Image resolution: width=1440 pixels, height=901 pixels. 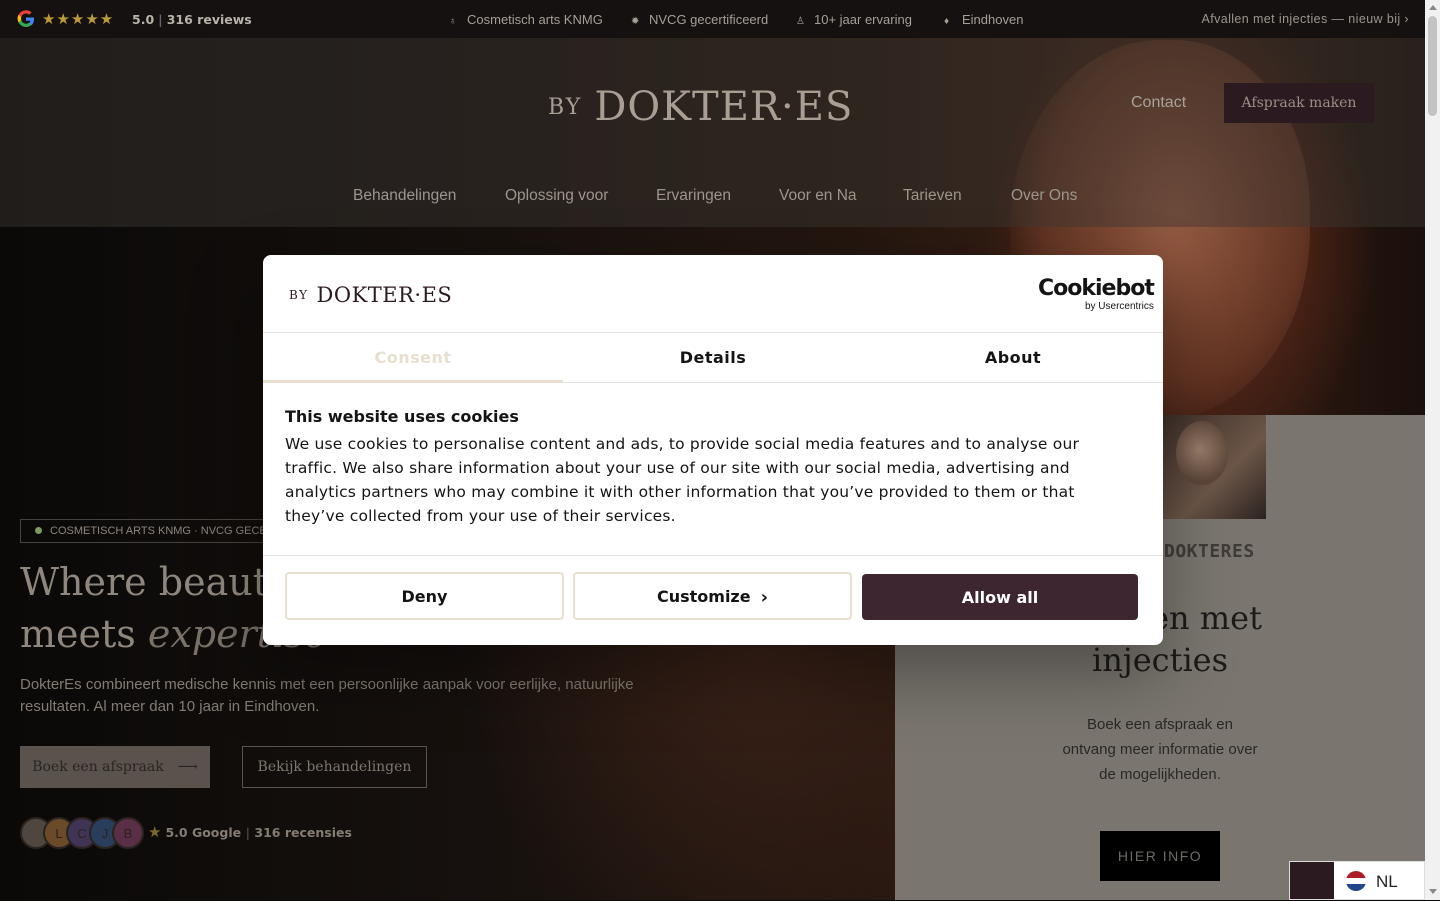 What do you see at coordinates (424, 596) in the screenshot?
I see `deny-button: Deny` at bounding box center [424, 596].